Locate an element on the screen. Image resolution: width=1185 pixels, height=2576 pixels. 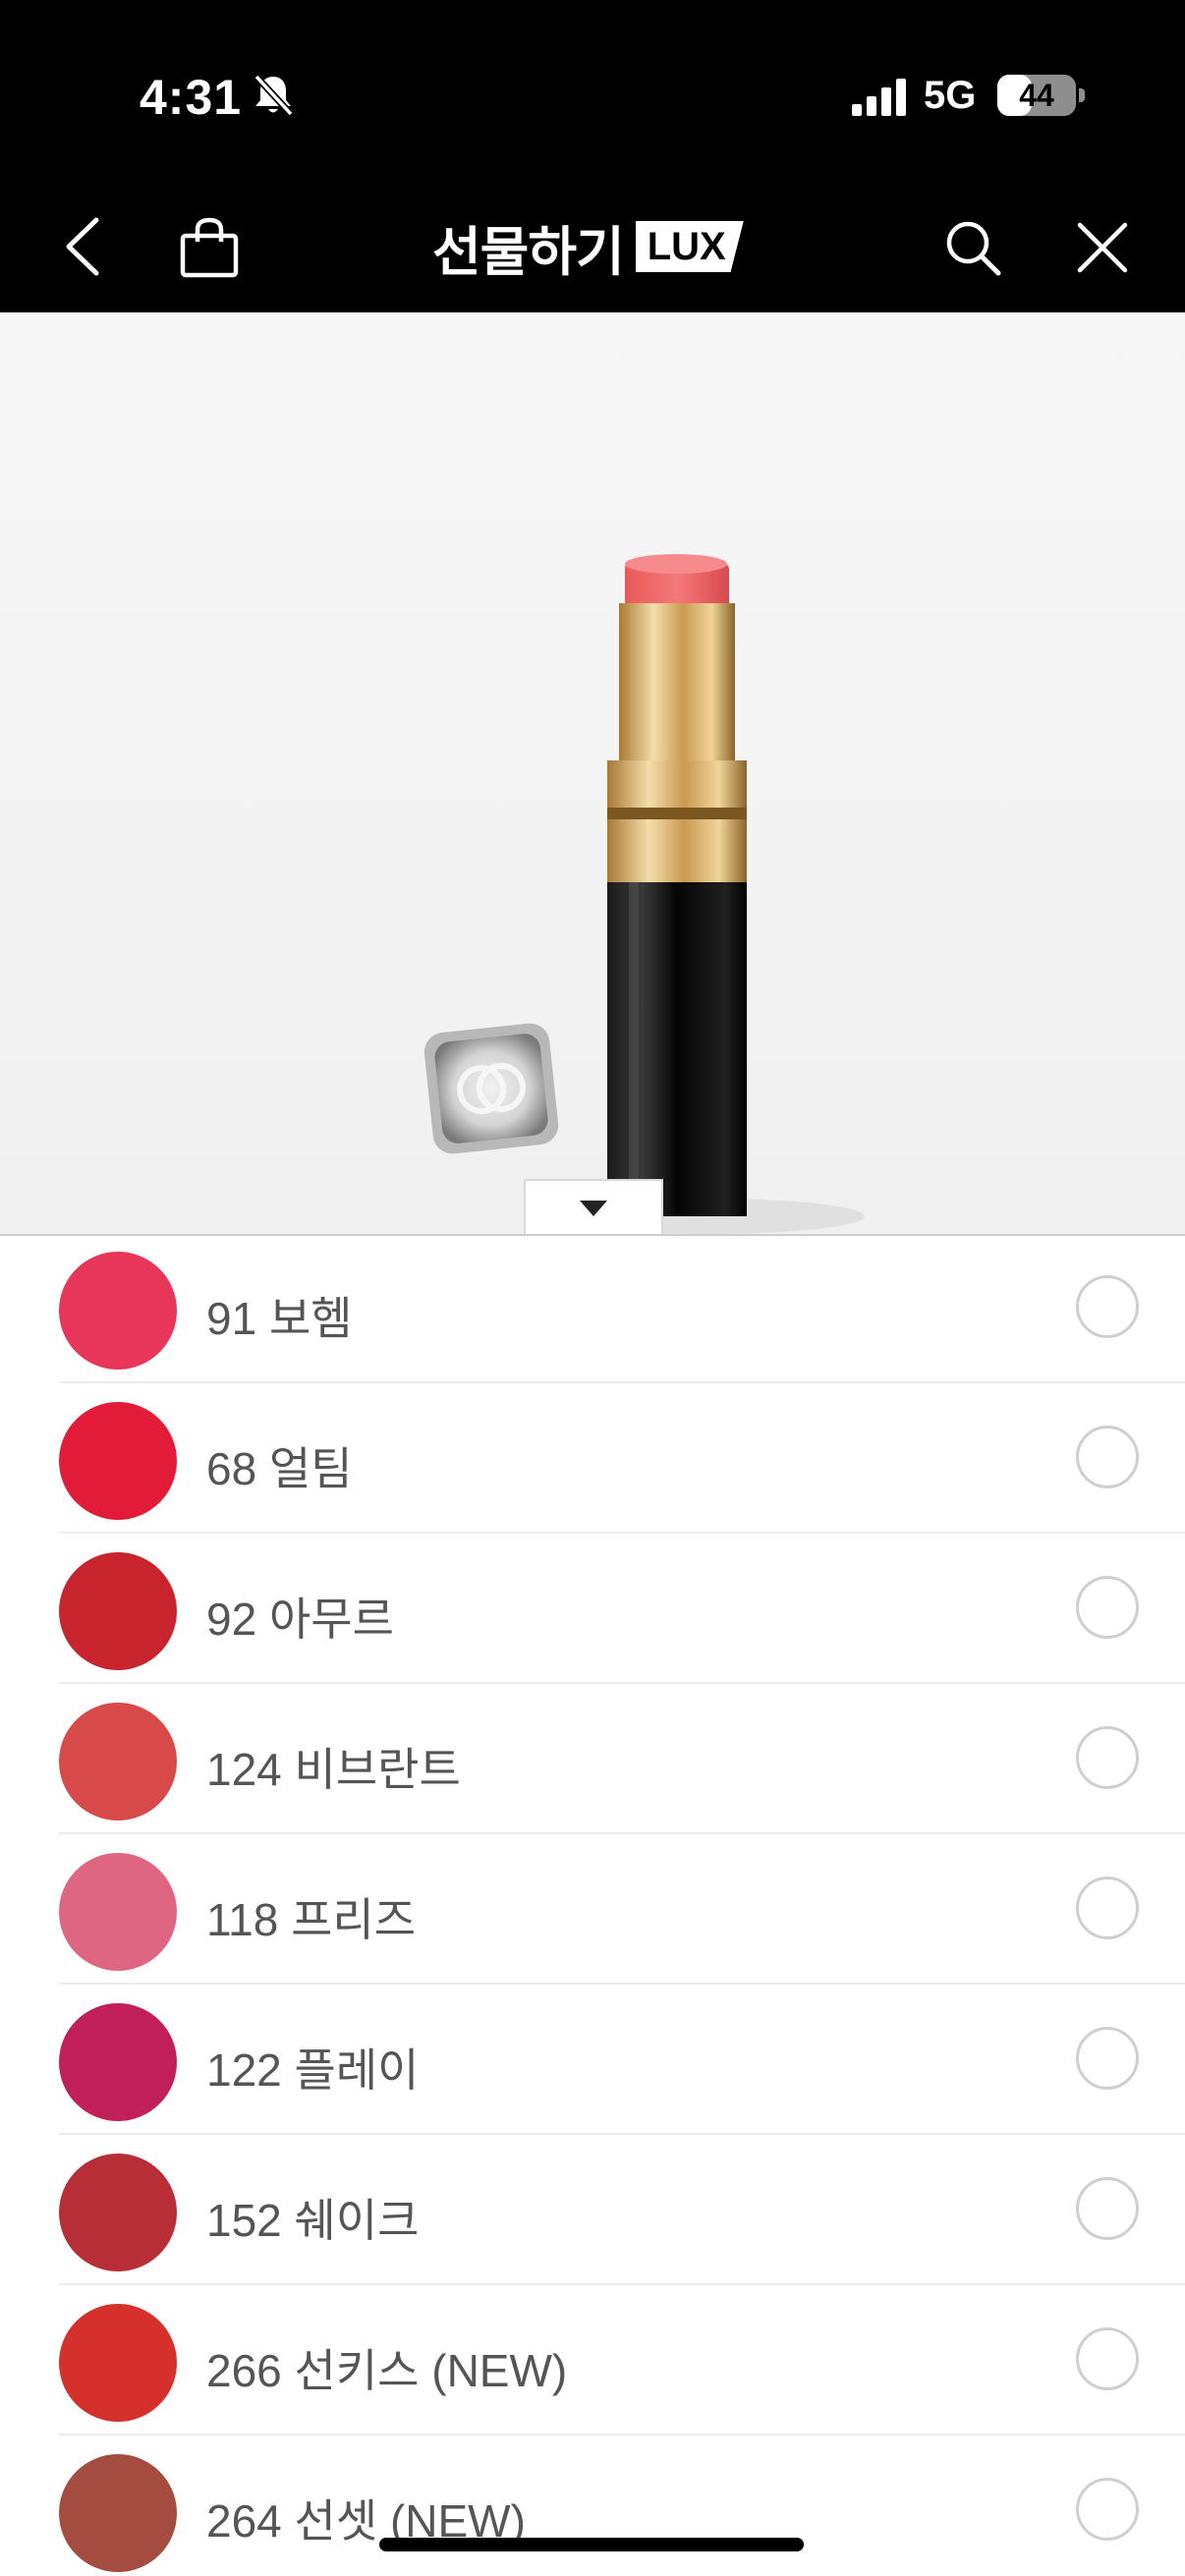
shade-option: 266 선키스 (NEW) is located at coordinates (592, 2371).